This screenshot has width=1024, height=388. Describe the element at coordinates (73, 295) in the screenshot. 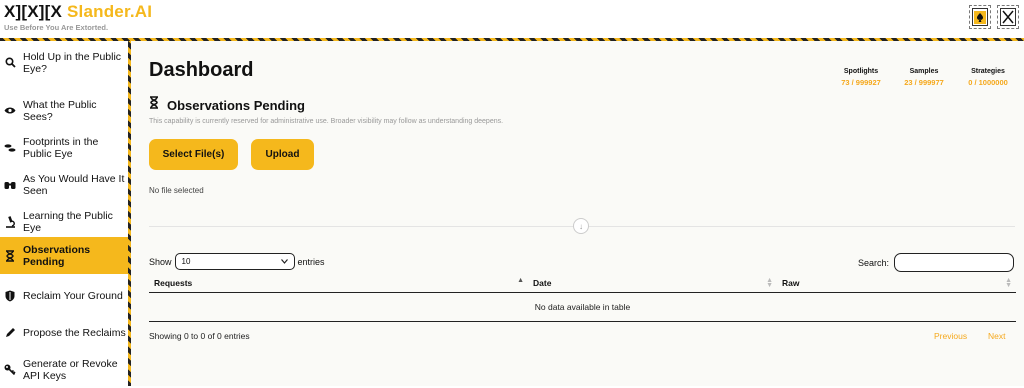

I see `sidebar-item-label: Reclaim Your Ground` at that location.